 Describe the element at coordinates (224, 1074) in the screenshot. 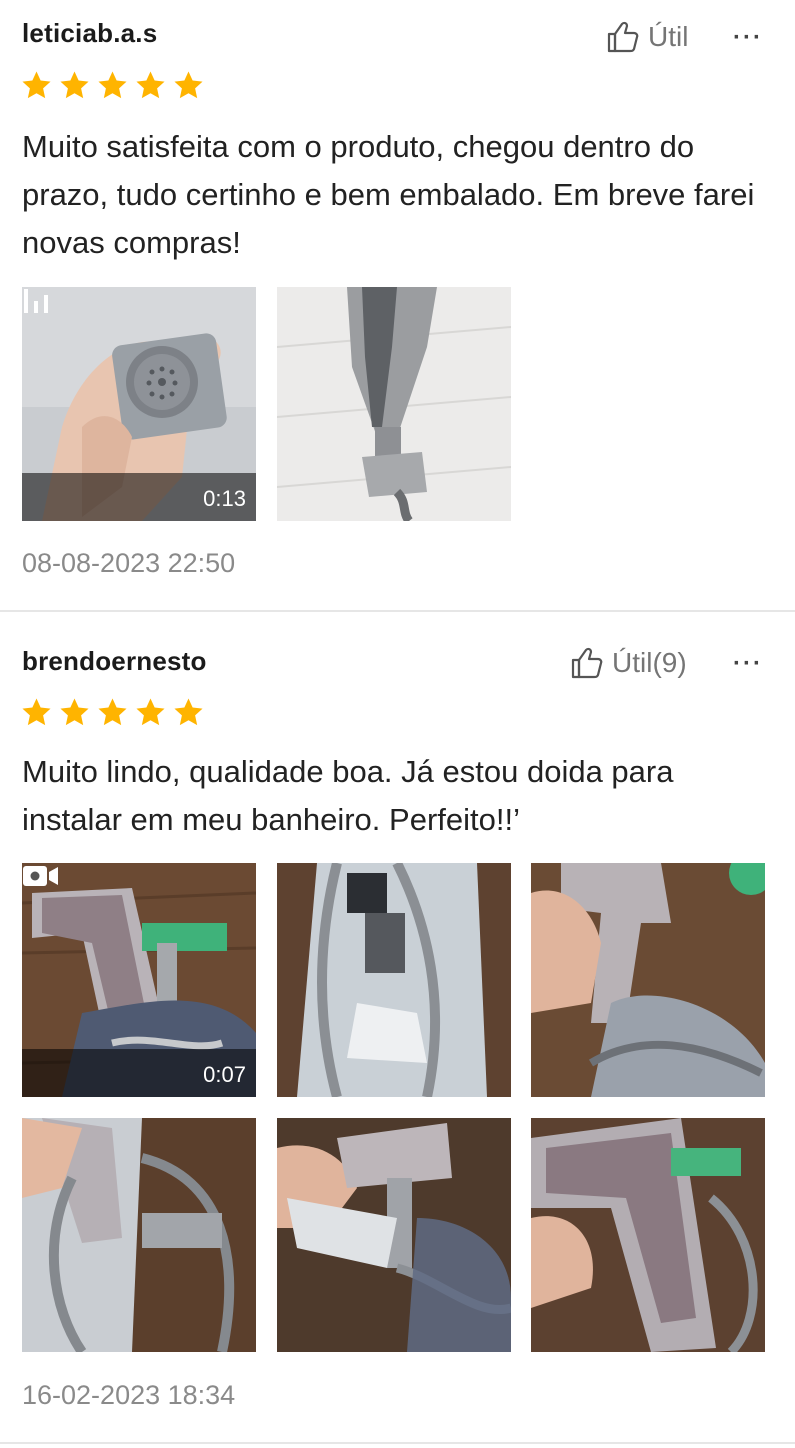

I see `video-duration: 0:07` at that location.